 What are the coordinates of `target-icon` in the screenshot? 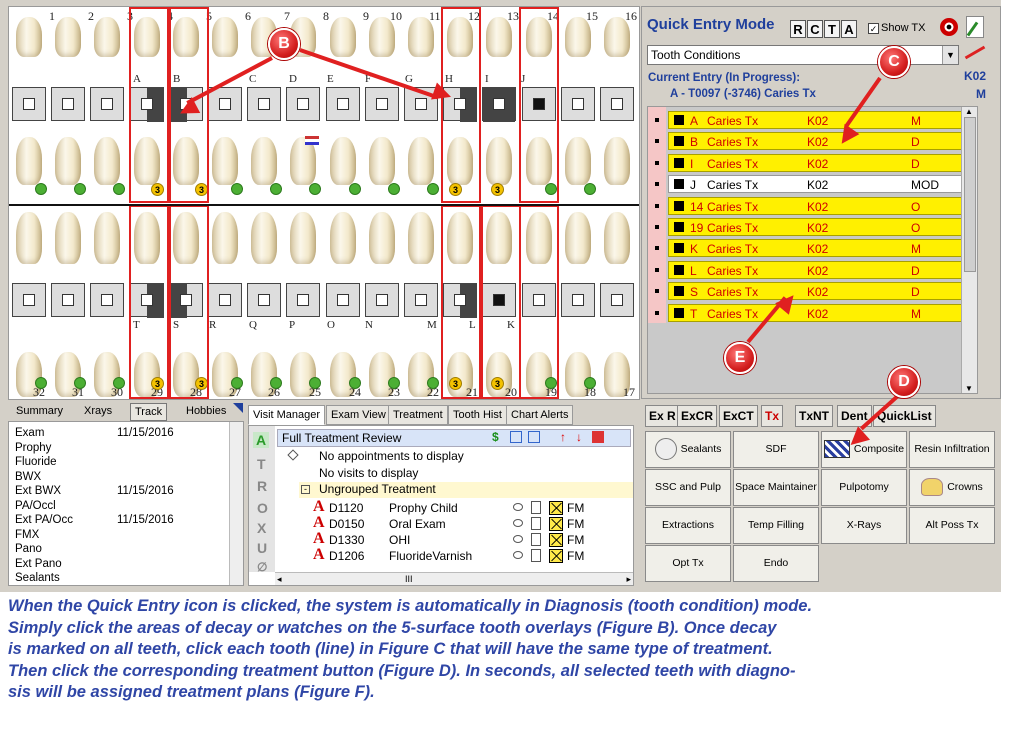 It's located at (949, 27).